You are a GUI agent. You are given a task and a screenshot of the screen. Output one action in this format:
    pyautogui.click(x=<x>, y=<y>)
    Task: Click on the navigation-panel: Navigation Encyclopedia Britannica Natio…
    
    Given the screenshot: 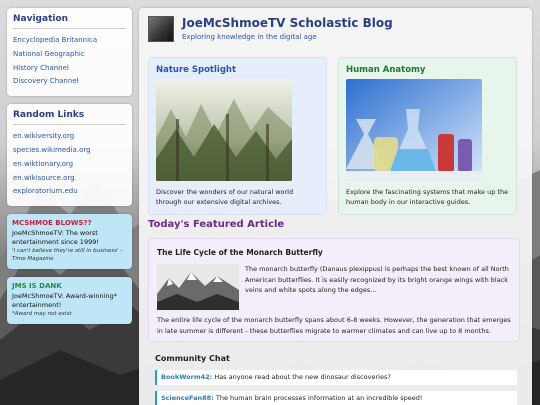 What is the action you would take?
    pyautogui.click(x=69, y=52)
    